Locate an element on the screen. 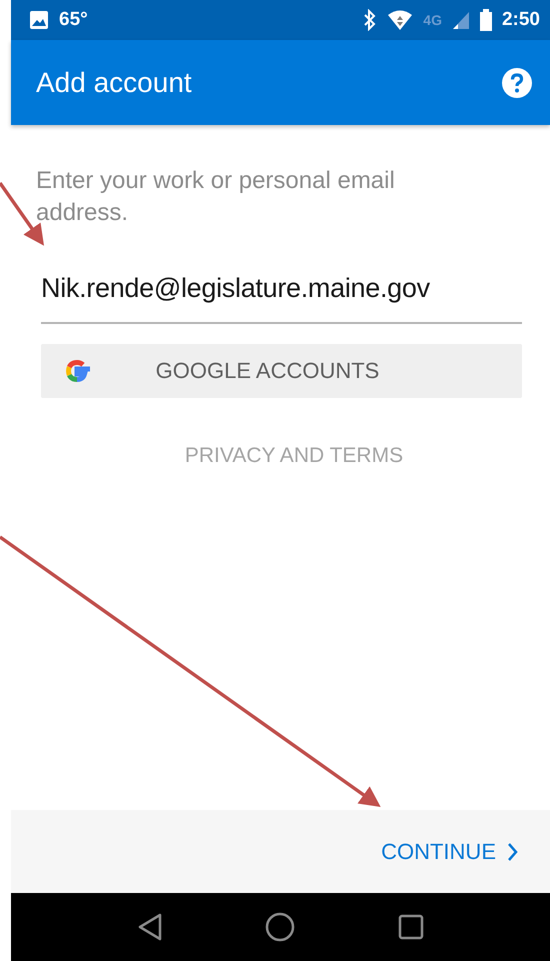 This screenshot has height=961, width=550. wifi-icon is located at coordinates (400, 20).